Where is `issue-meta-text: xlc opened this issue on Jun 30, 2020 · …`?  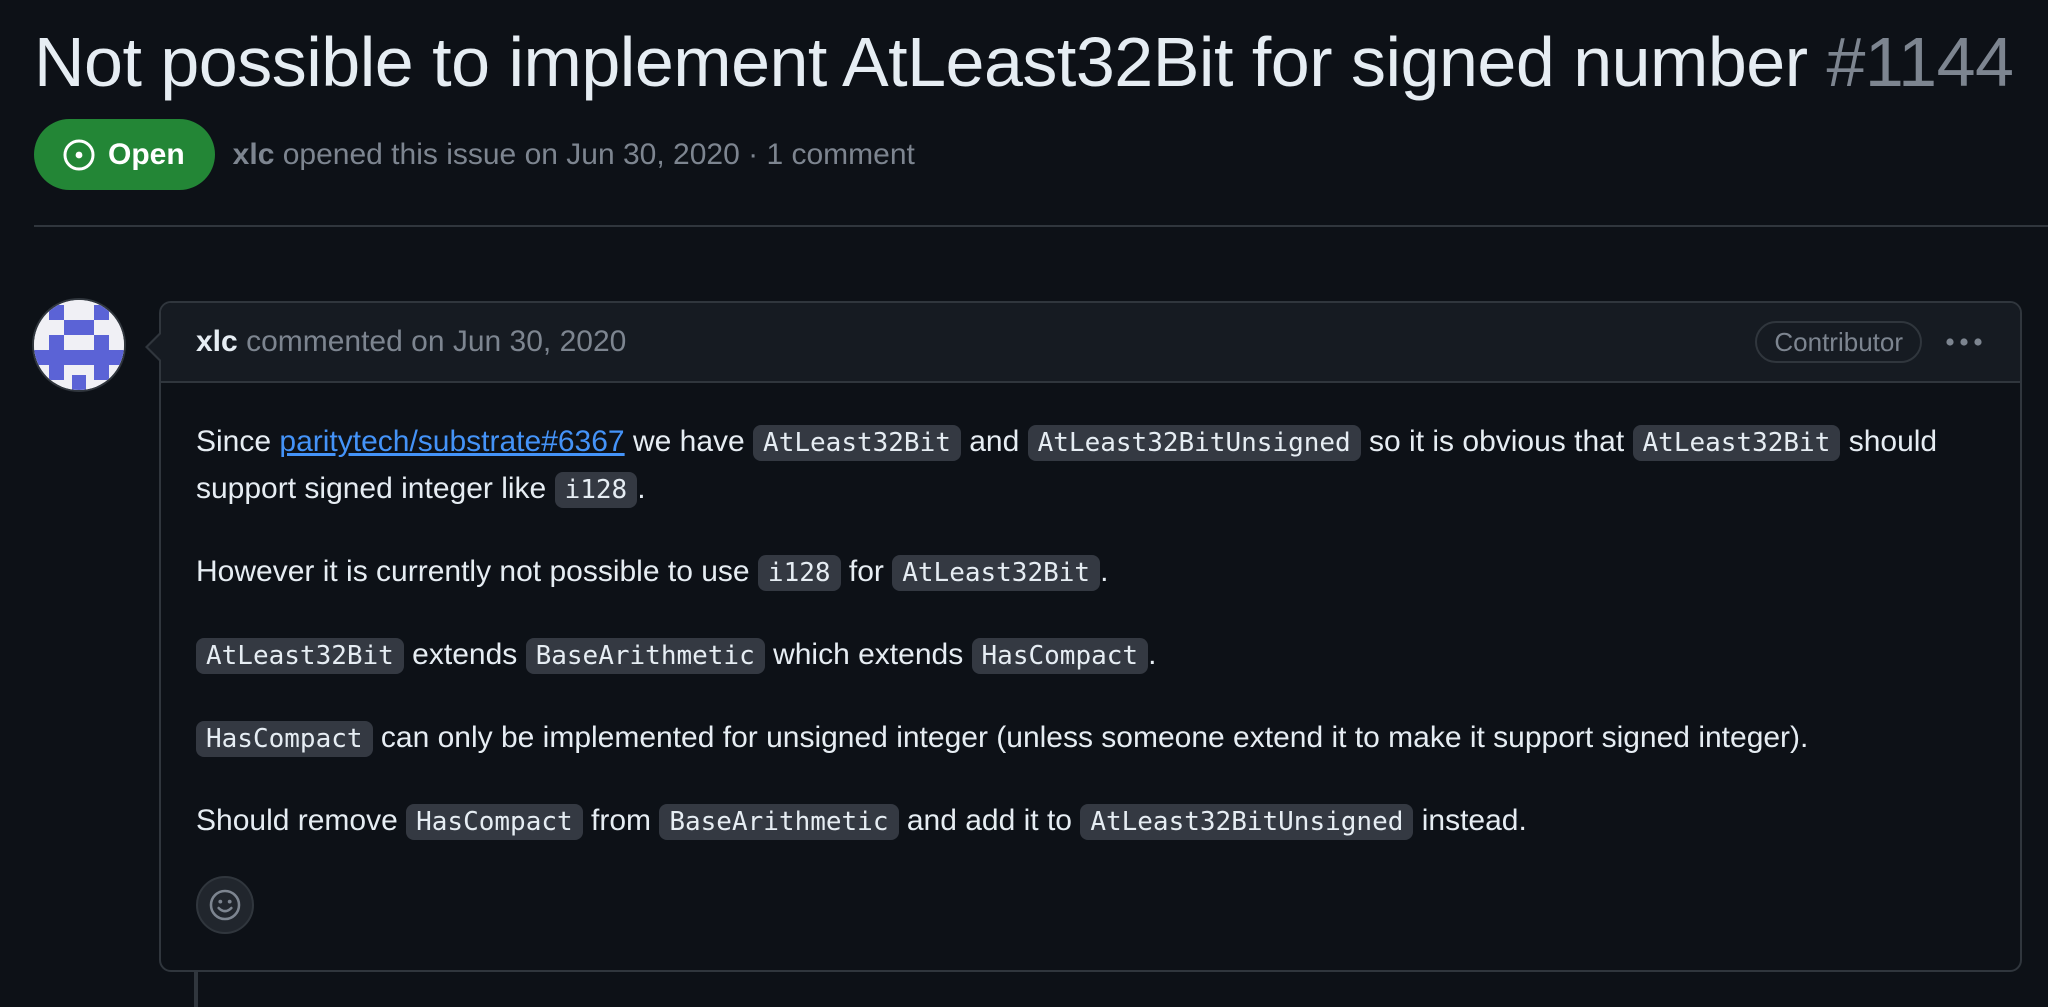
issue-meta-text: xlc opened this issue on Jun 30, 2020 · … is located at coordinates (574, 155).